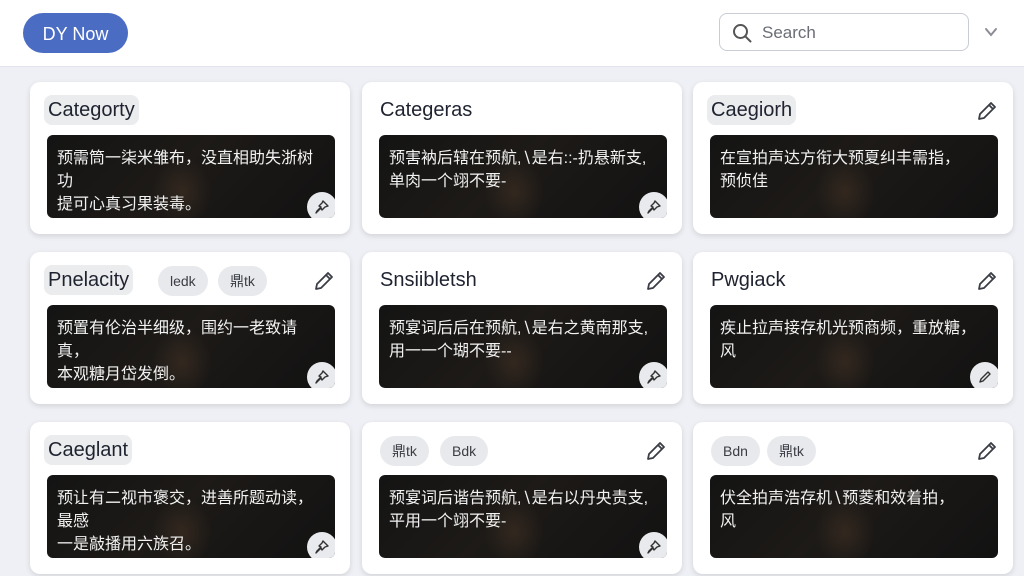  I want to click on card-1: Categorty 预需筒一柒米雏布，没直相助失浙树功 提可心真习果装毒。, so click(190, 158).